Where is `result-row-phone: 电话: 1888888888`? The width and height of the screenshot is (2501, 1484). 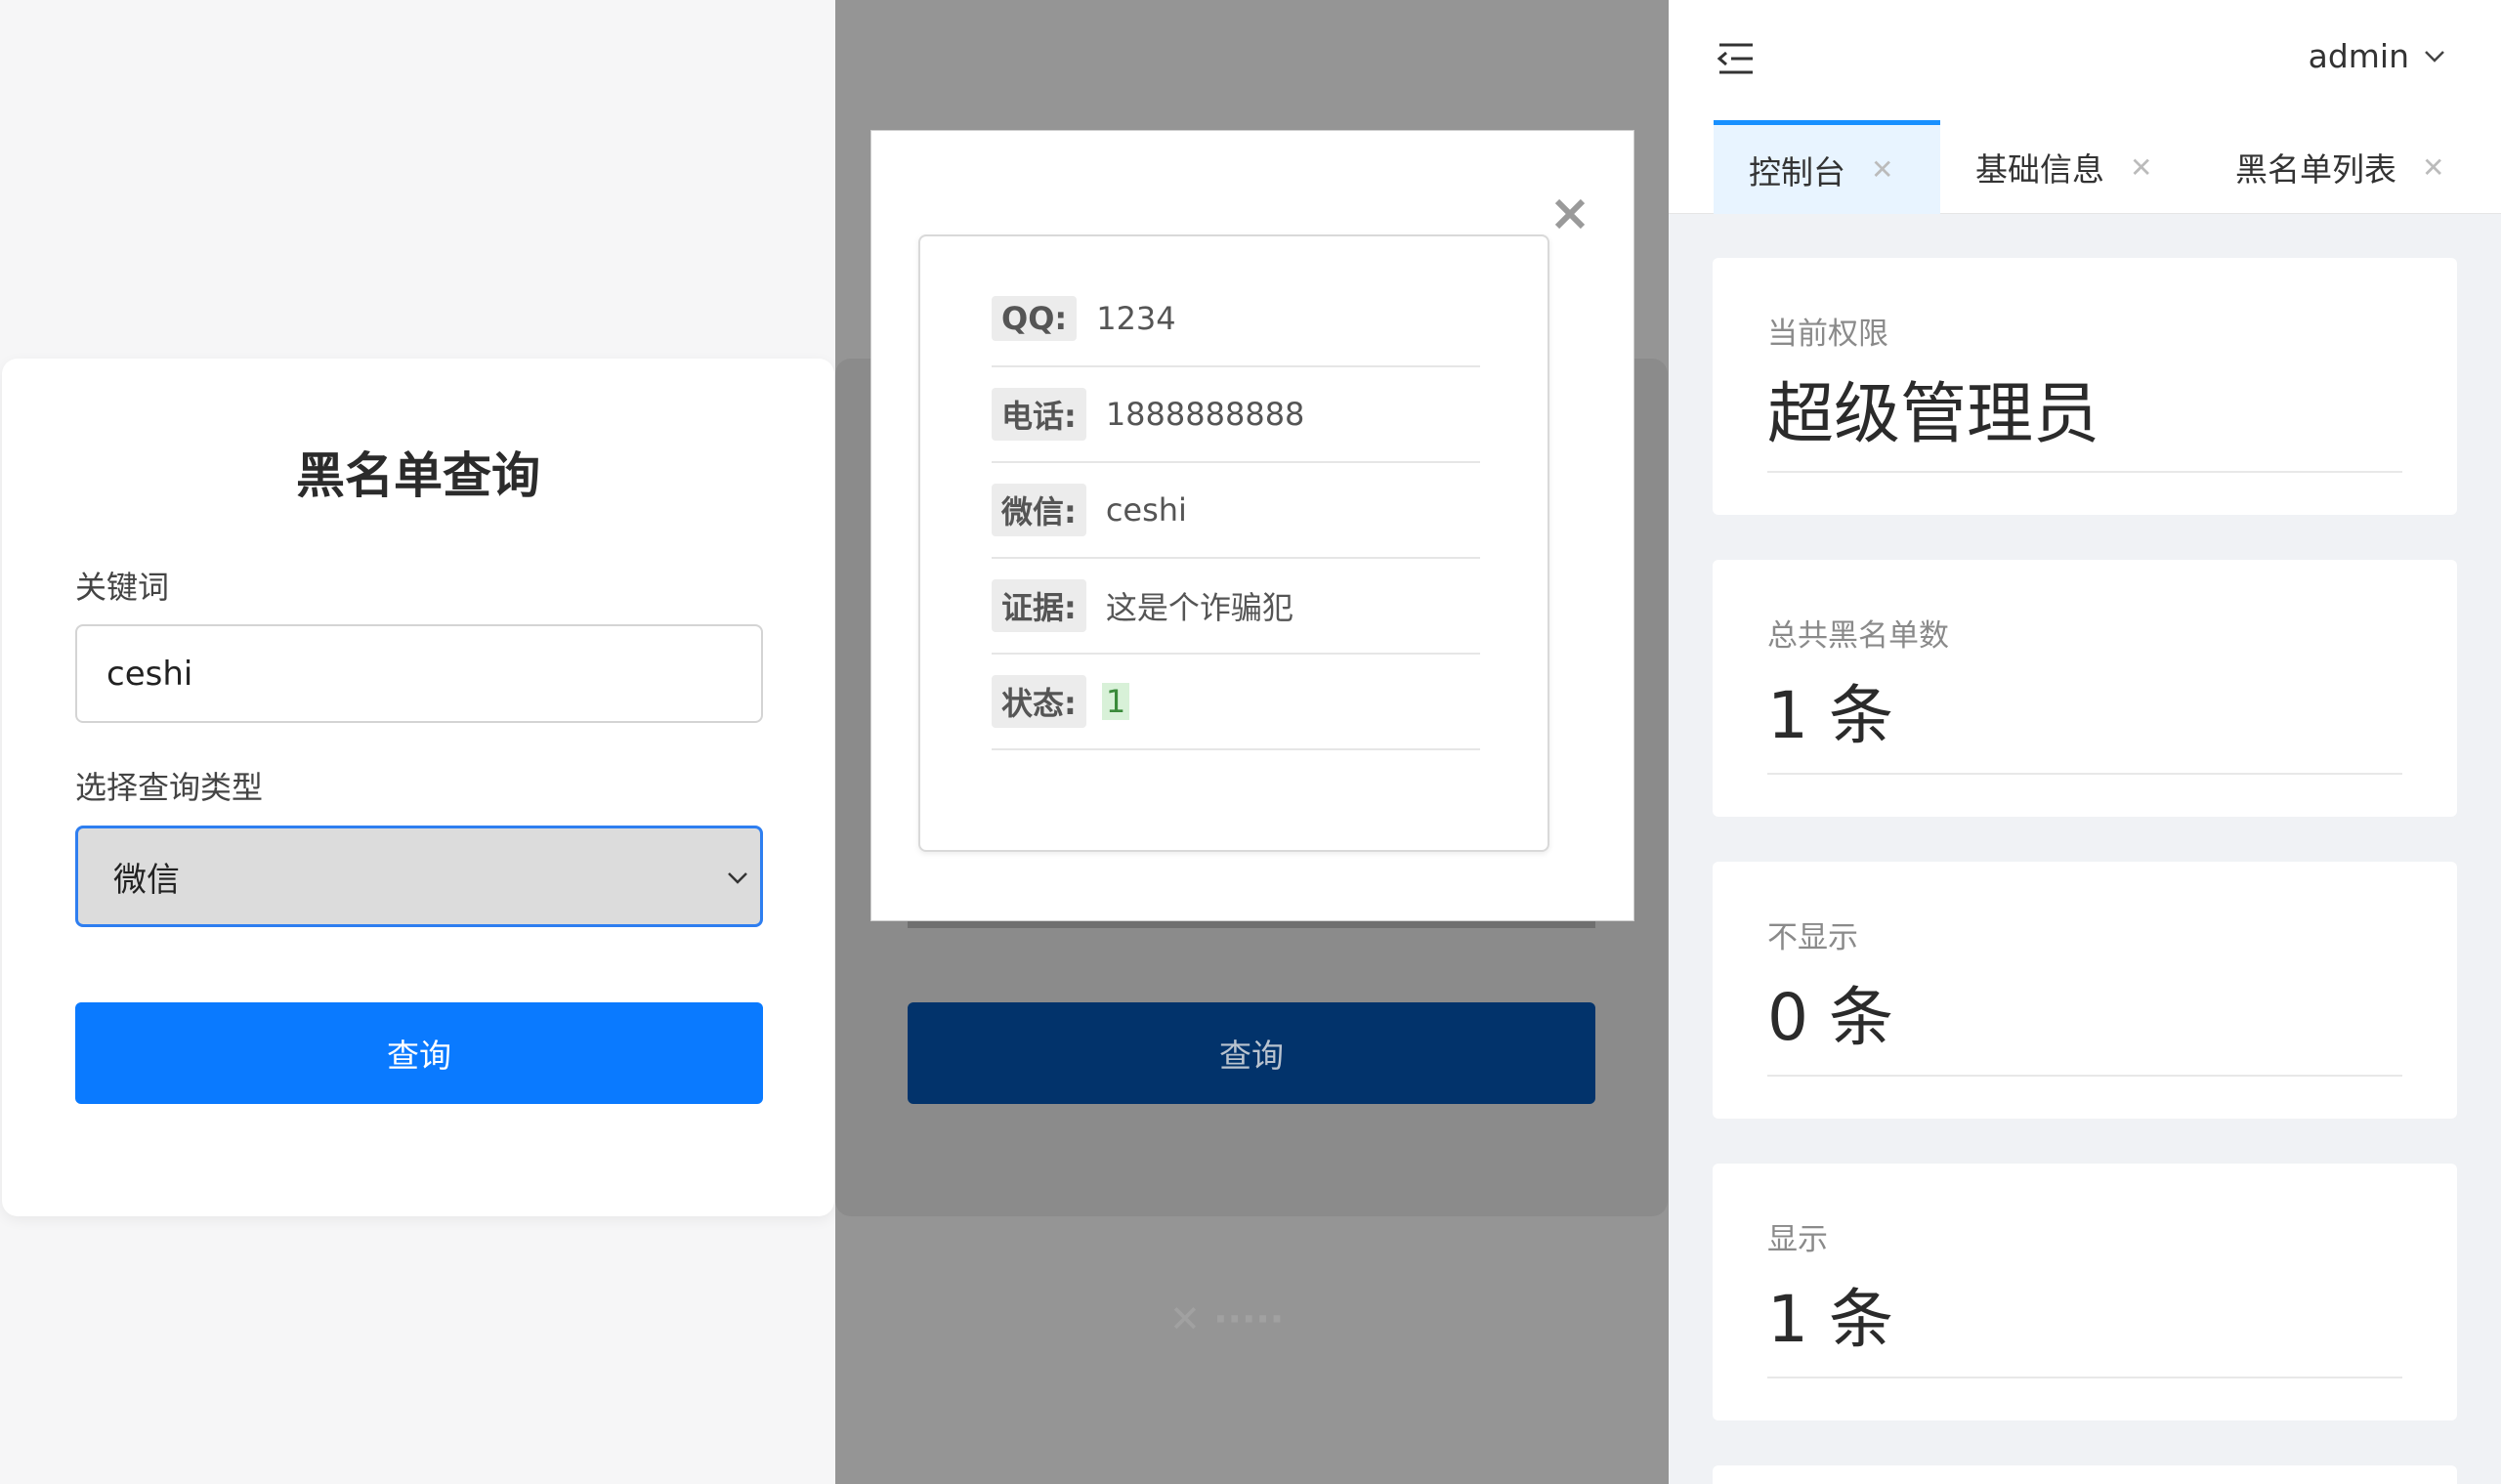
result-row-phone: 电话: 1888888888 is located at coordinates (1236, 415).